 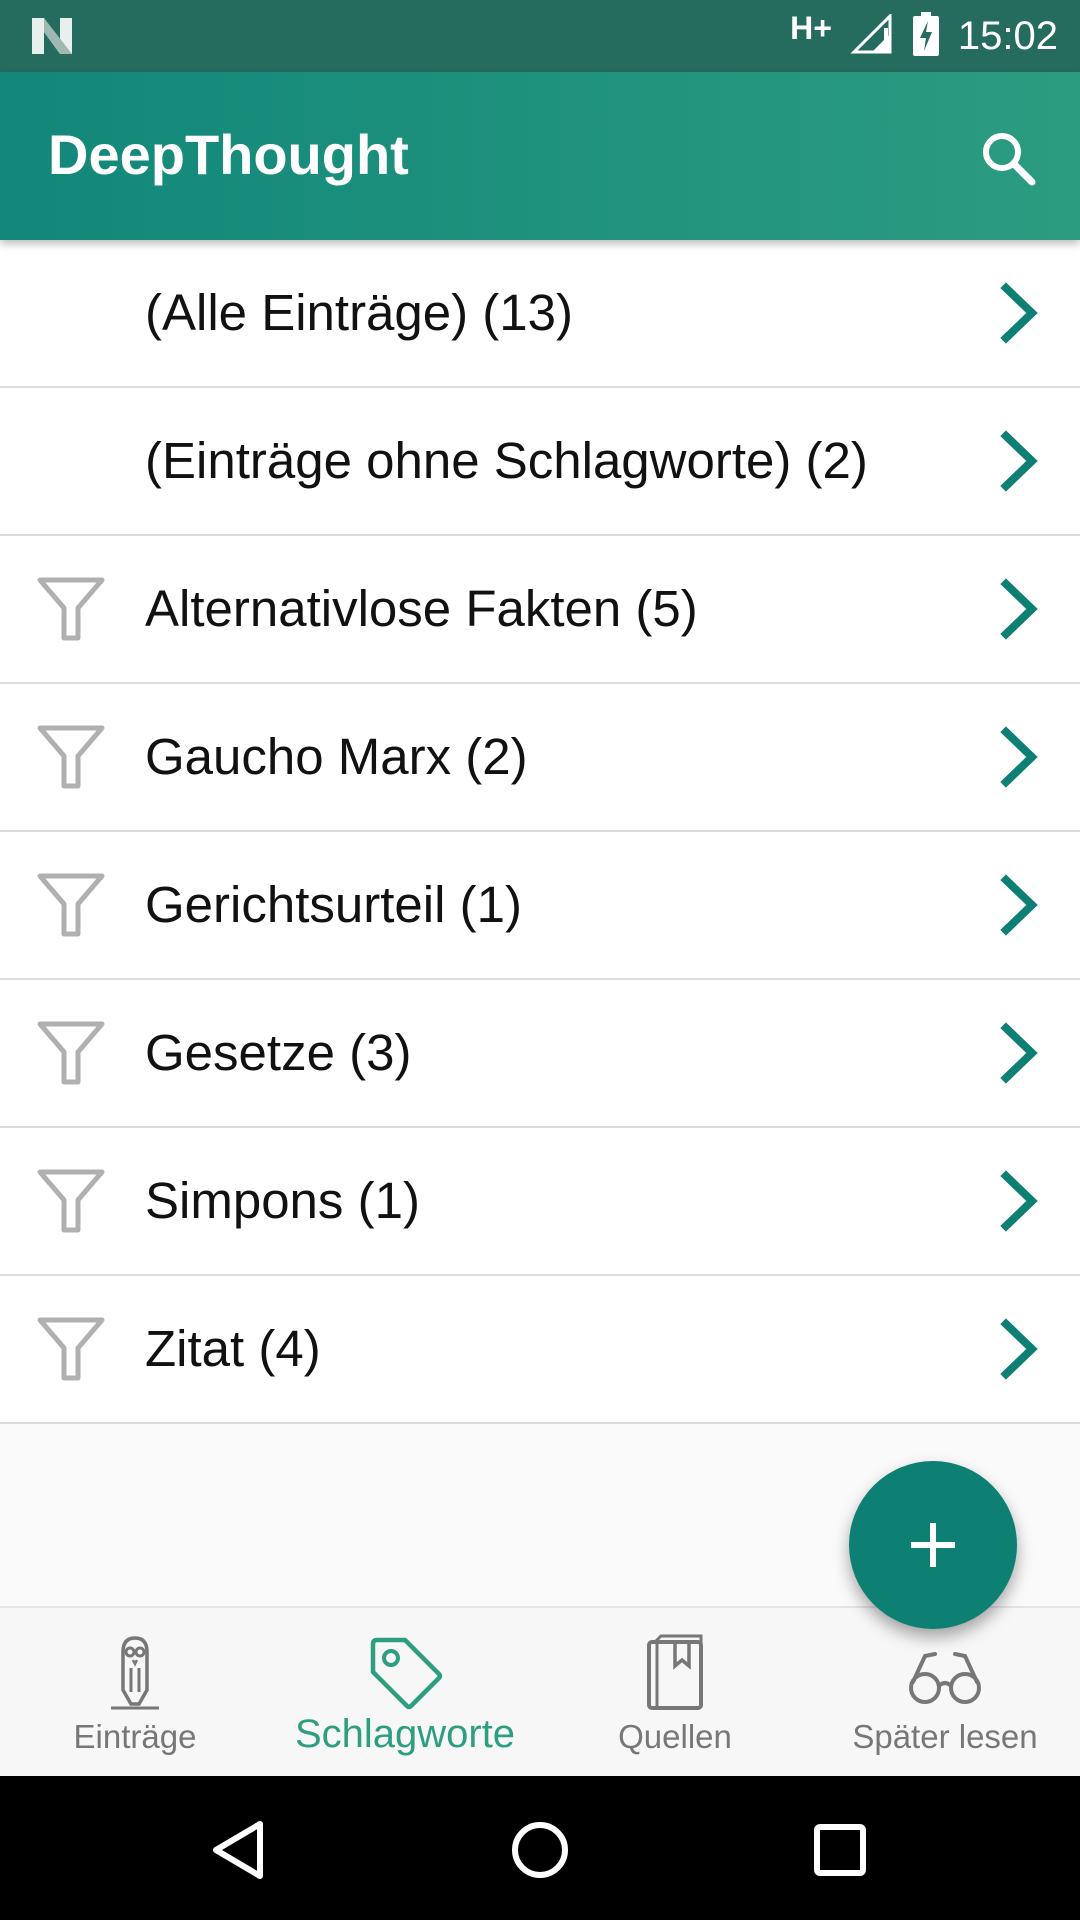 What do you see at coordinates (540, 758) in the screenshot?
I see `tag-list-item: Gaucho Marx (2)` at bounding box center [540, 758].